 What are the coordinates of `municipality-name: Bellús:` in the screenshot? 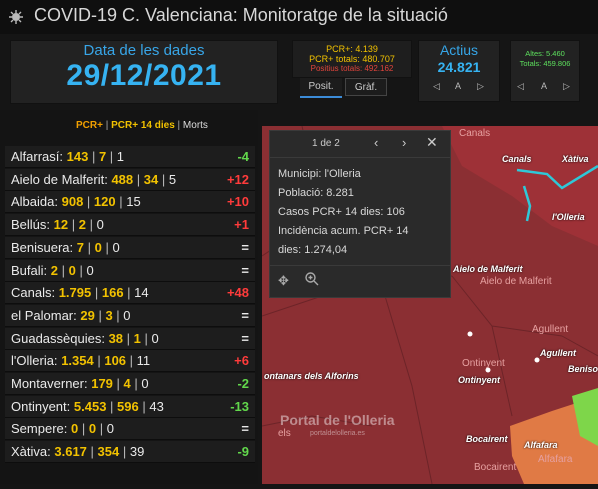 It's located at (31, 225).